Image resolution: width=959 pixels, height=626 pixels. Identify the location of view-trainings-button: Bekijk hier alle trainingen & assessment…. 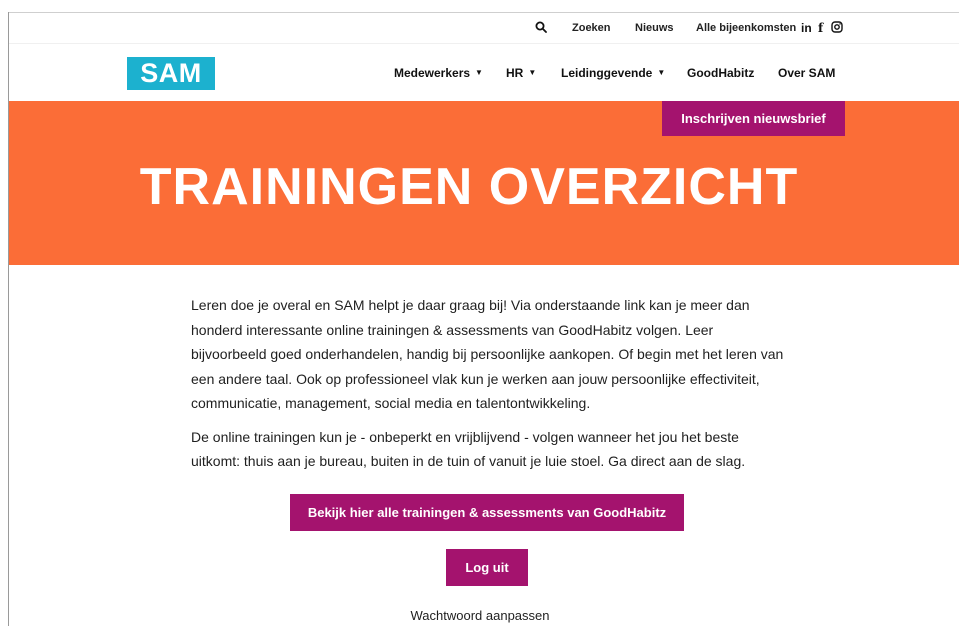
(487, 512).